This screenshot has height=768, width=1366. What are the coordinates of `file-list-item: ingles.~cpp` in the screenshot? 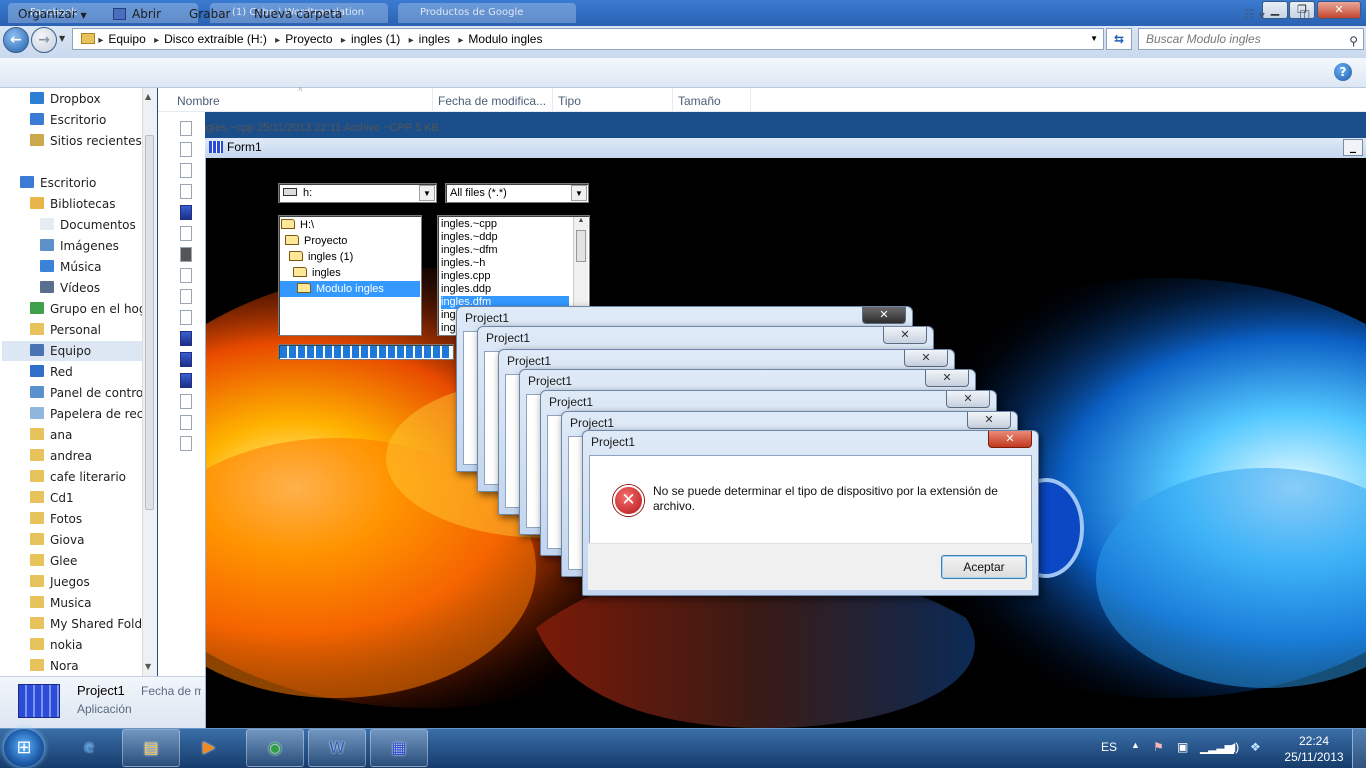 It's located at (469, 224).